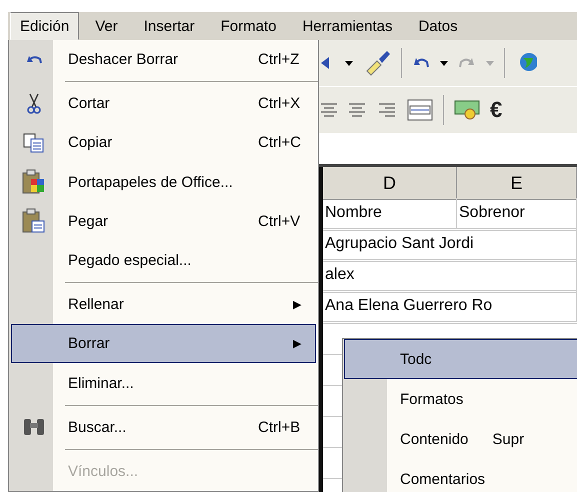  Describe the element at coordinates (387, 110) in the screenshot. I see `align-right-icon` at that location.